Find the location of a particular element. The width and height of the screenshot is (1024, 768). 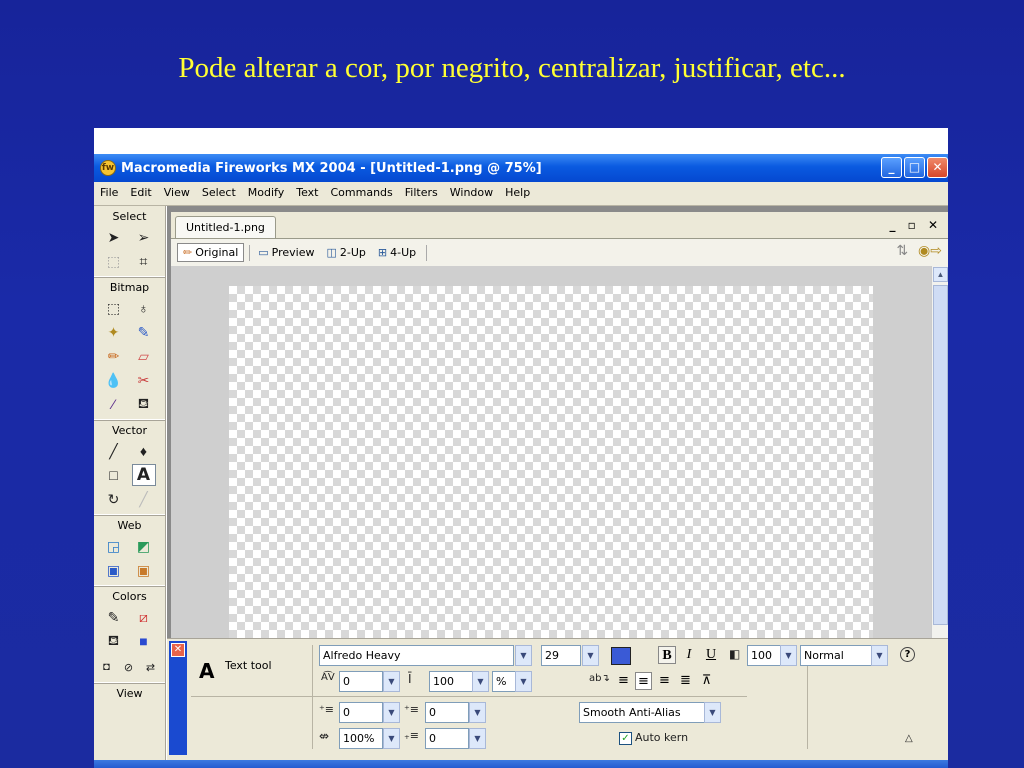

line-tool-icon: ╱ is located at coordinates (114, 451).